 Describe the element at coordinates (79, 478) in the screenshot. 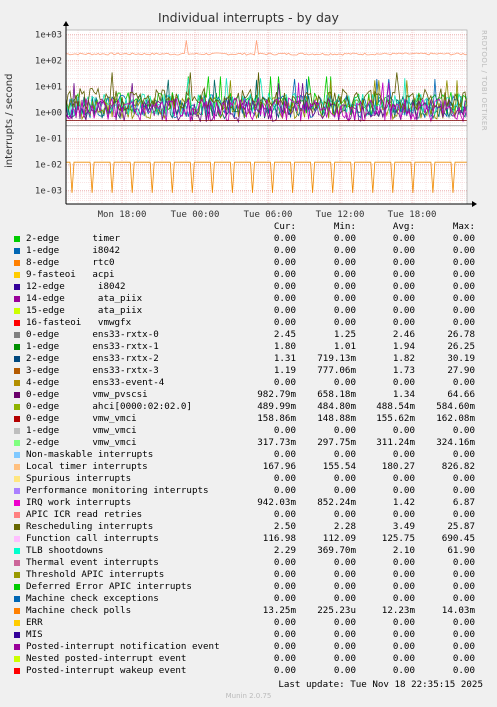

I see `legend-label: Spurious interrupts` at that location.